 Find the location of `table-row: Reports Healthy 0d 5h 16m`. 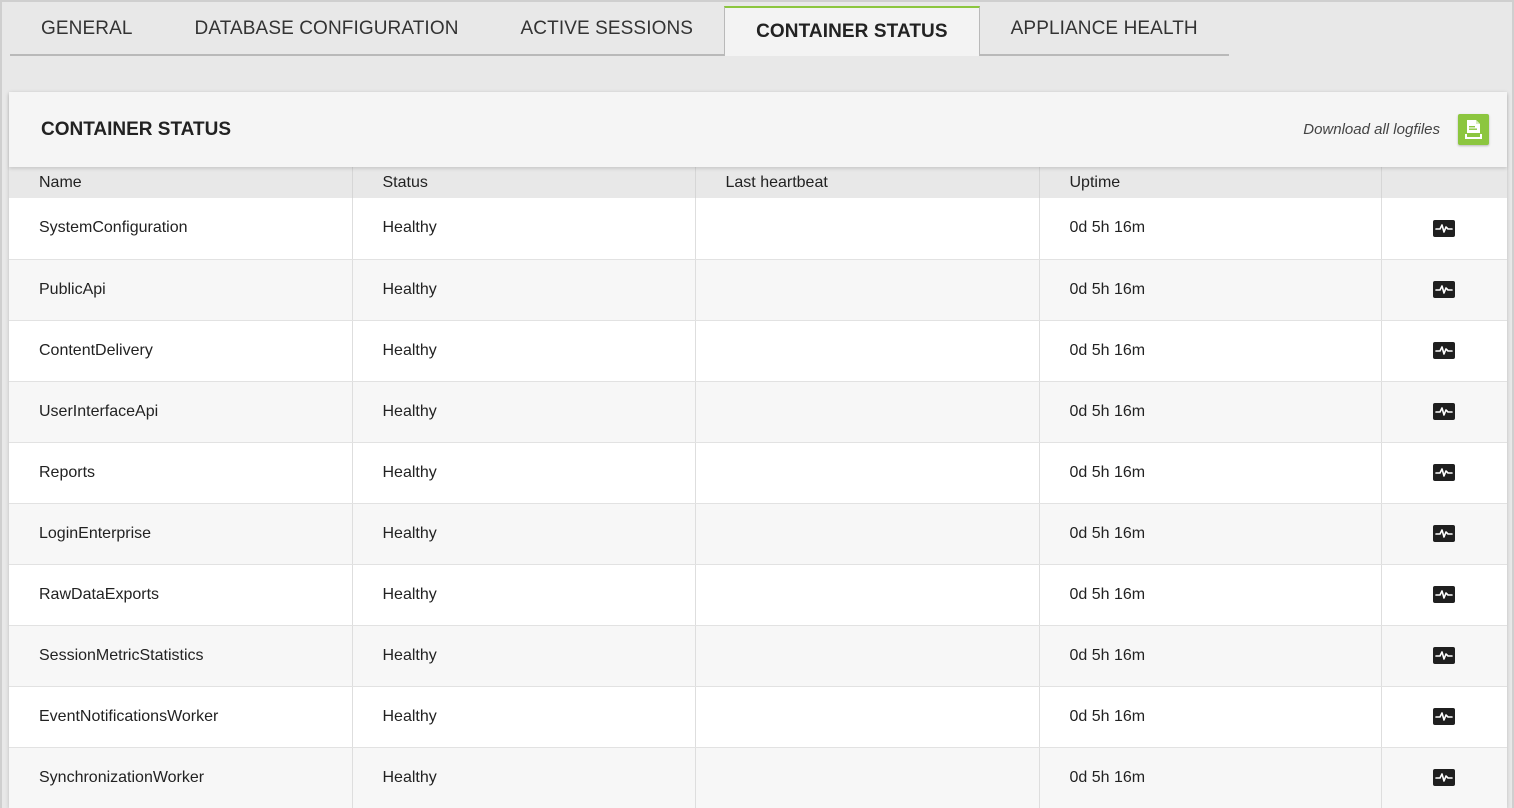

table-row: Reports Healthy 0d 5h 16m is located at coordinates (758, 473).